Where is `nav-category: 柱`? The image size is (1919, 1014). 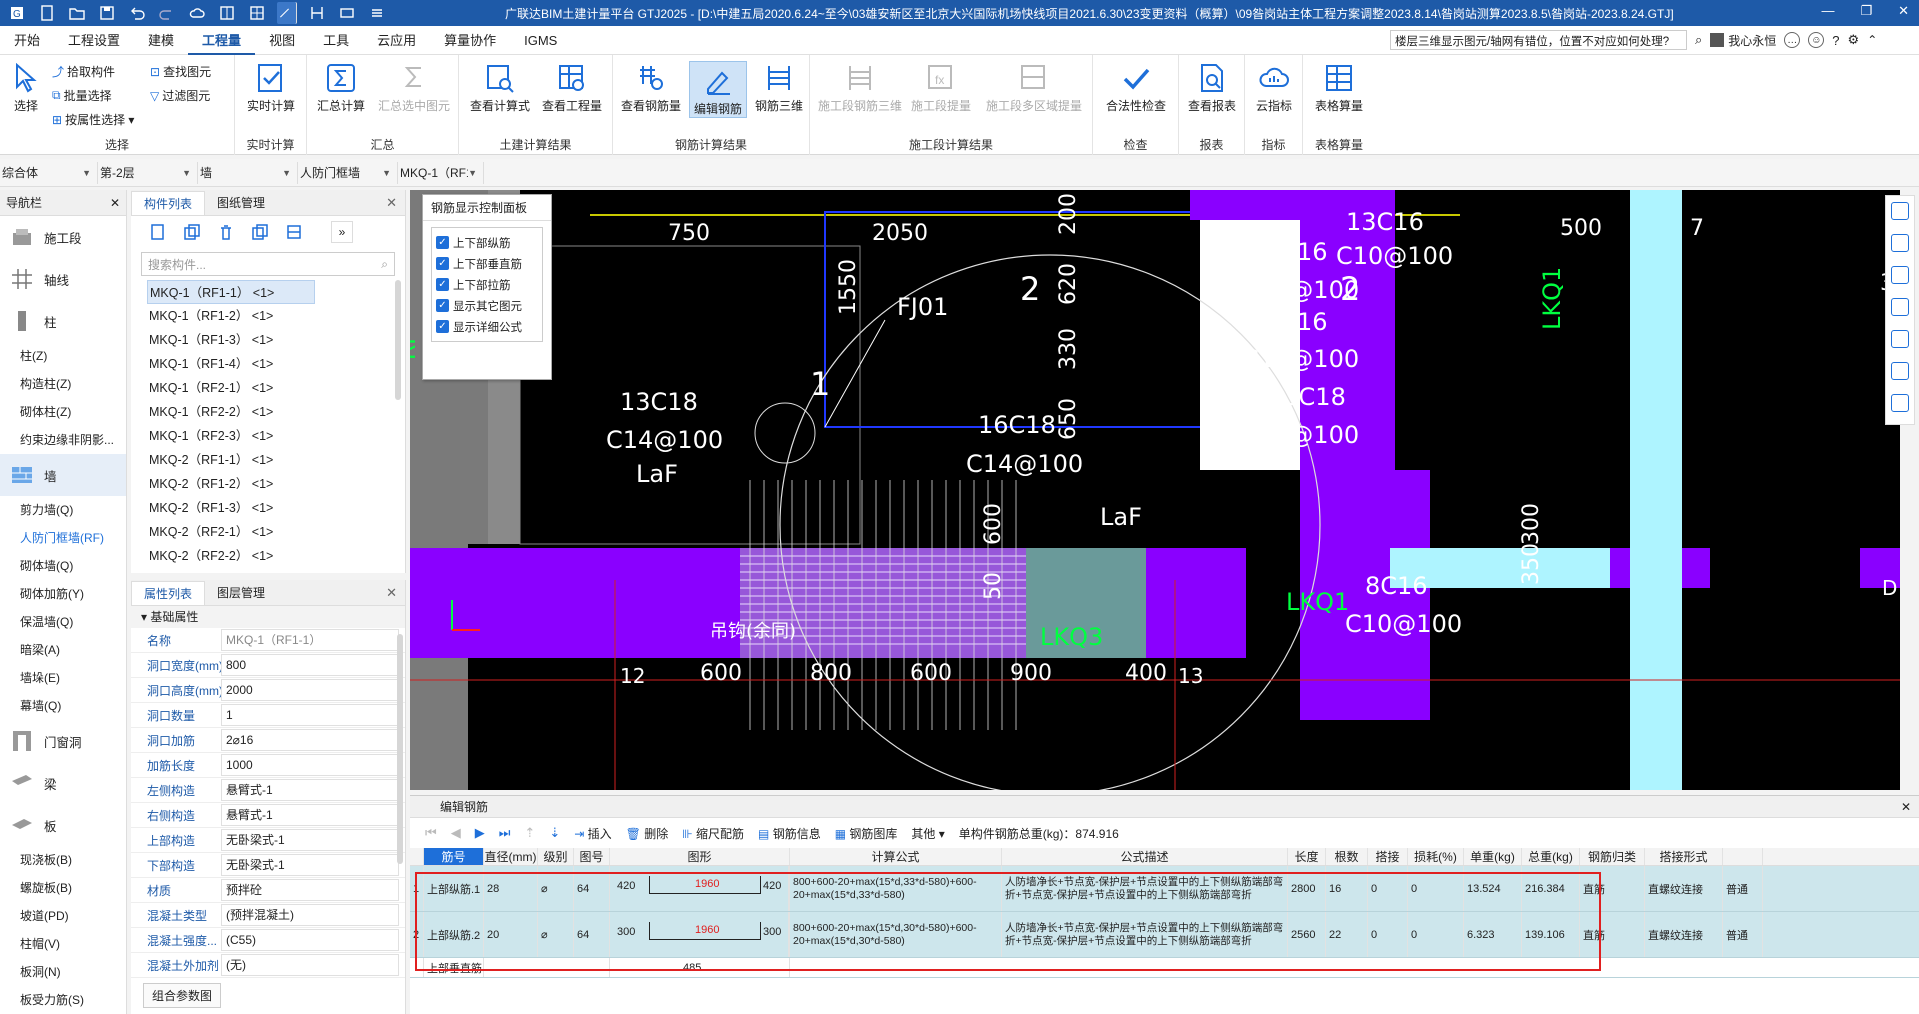 nav-category: 柱 is located at coordinates (63, 321).